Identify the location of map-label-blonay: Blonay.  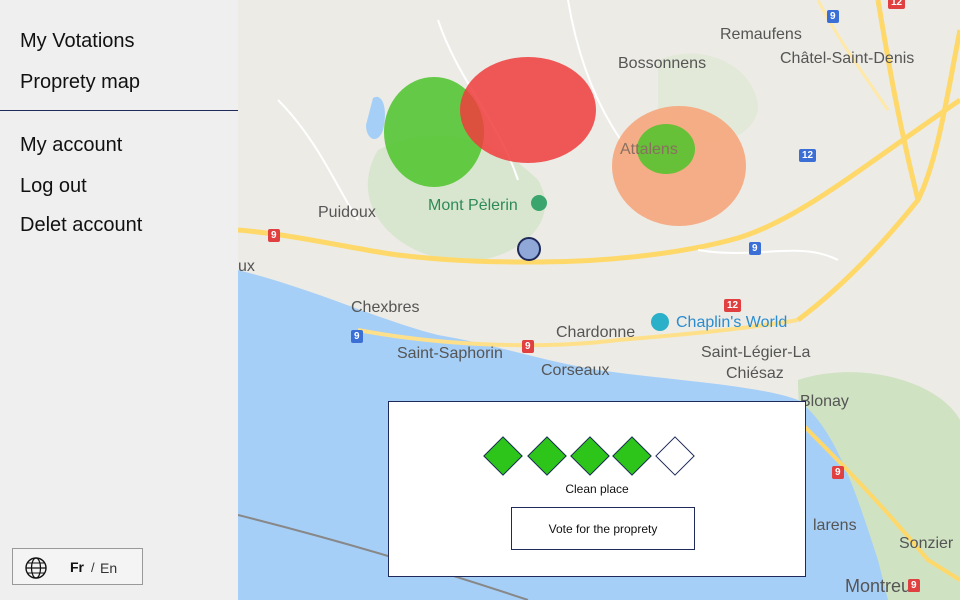
(824, 401).